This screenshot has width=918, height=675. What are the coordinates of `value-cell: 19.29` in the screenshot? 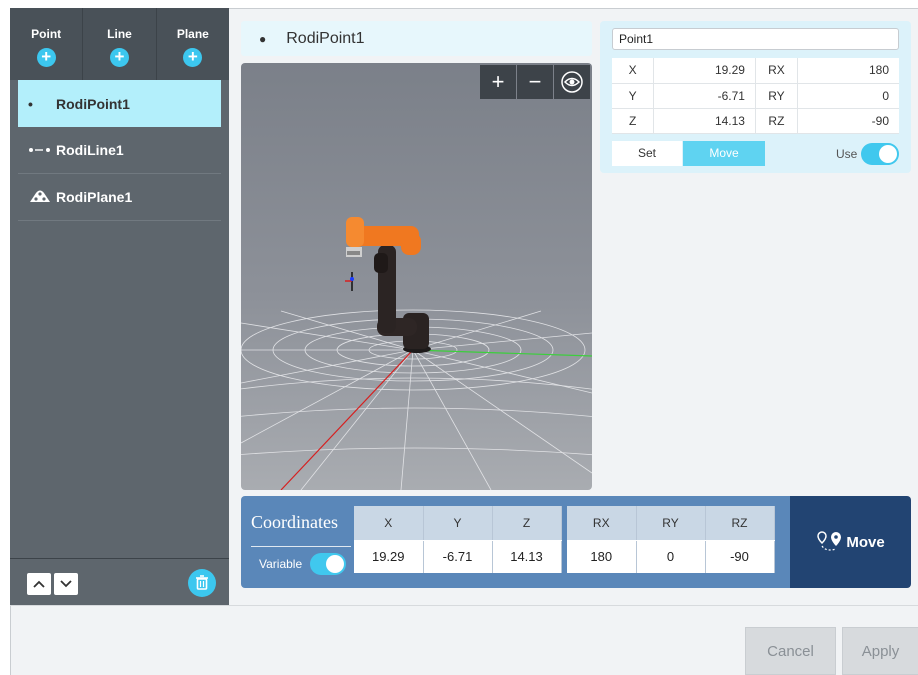 It's located at (389, 556).